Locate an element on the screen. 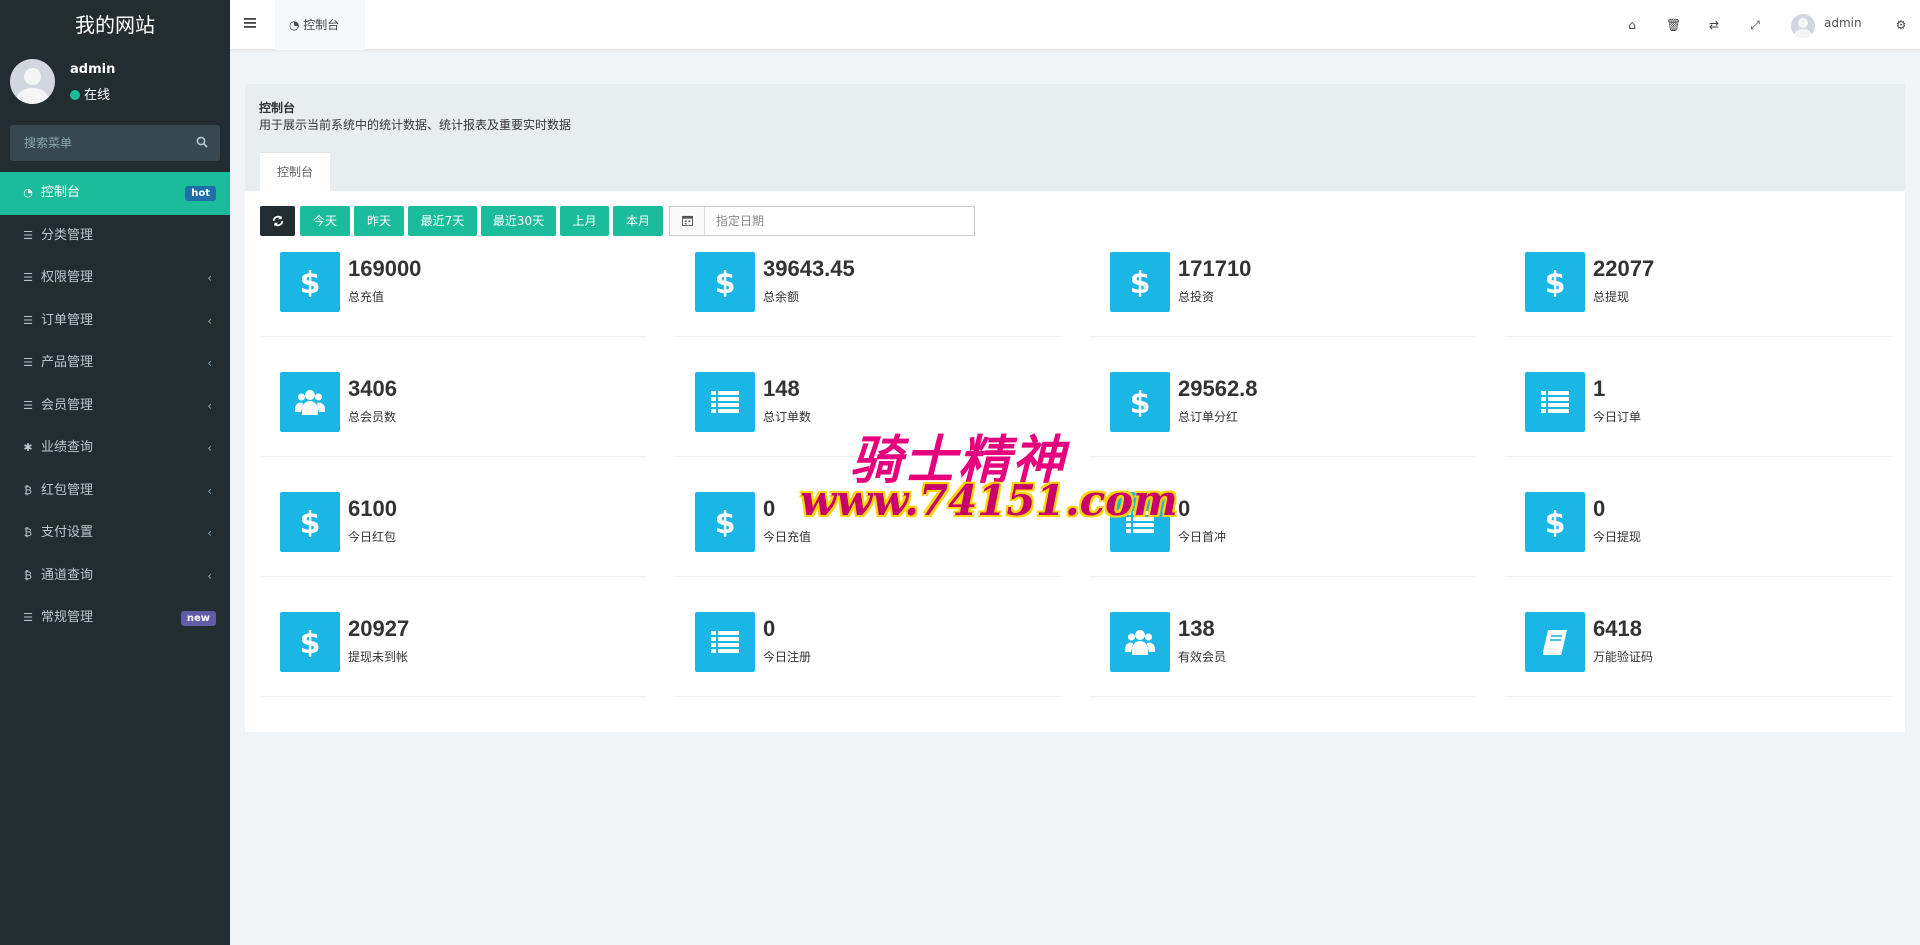 This screenshot has width=1920, height=945. date-picker is located at coordinates (822, 221).